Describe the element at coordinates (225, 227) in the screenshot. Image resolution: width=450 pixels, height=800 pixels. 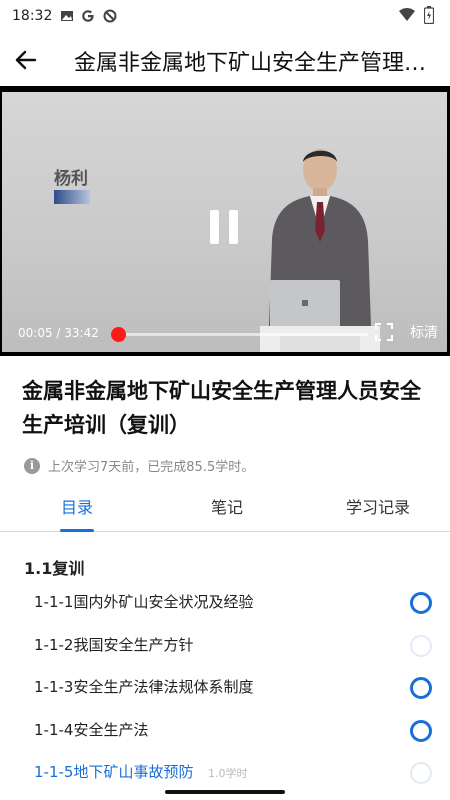
I see `pause-button` at that location.